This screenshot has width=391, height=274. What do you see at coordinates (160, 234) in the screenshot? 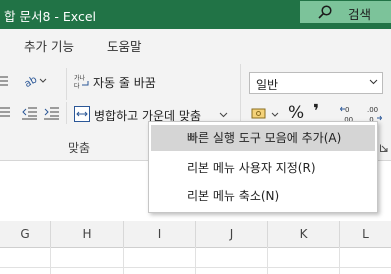
I see `column-header-i: I` at bounding box center [160, 234].